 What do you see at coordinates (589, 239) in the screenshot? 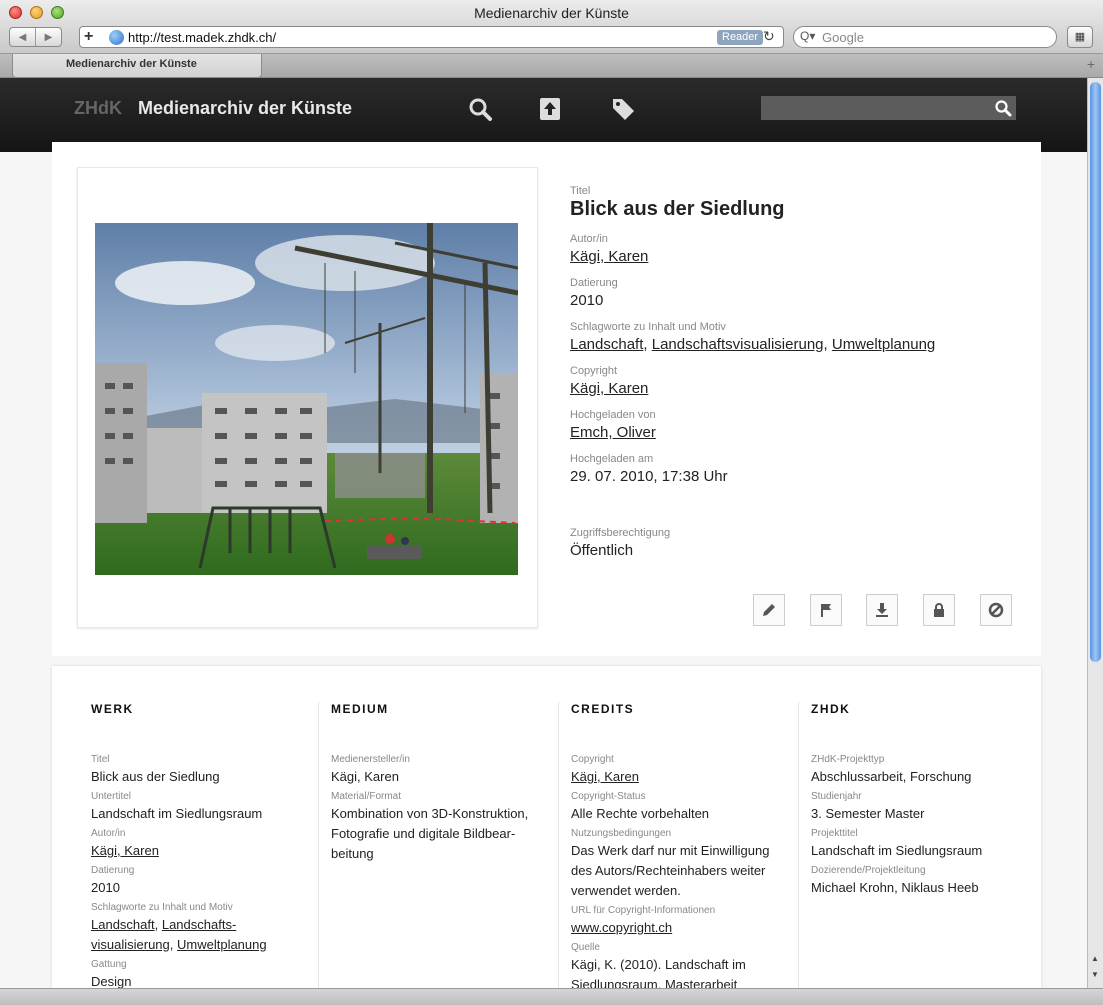
I see `author-label: Autor/in` at bounding box center [589, 239].